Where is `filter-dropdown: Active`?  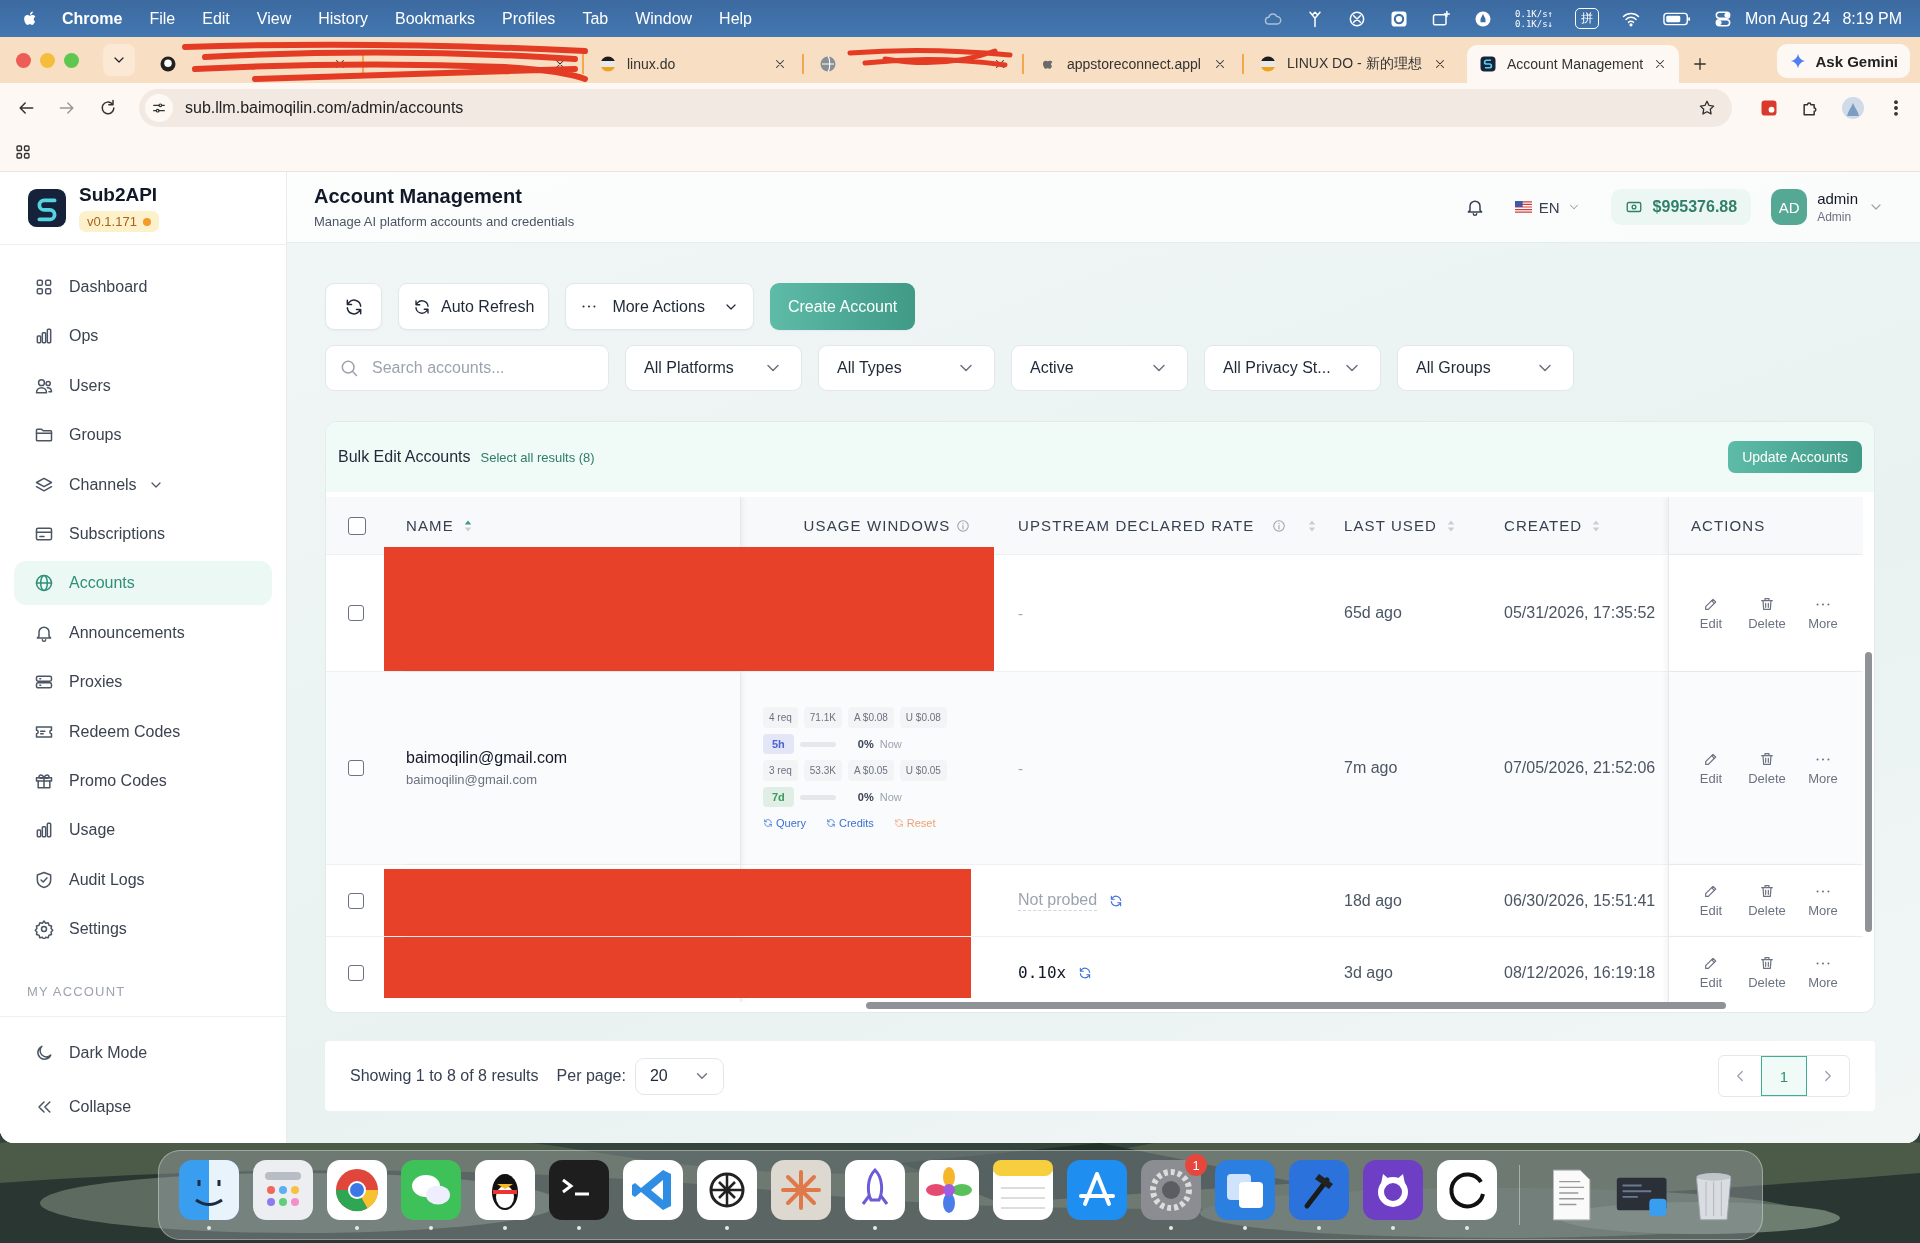 filter-dropdown: Active is located at coordinates (1099, 368).